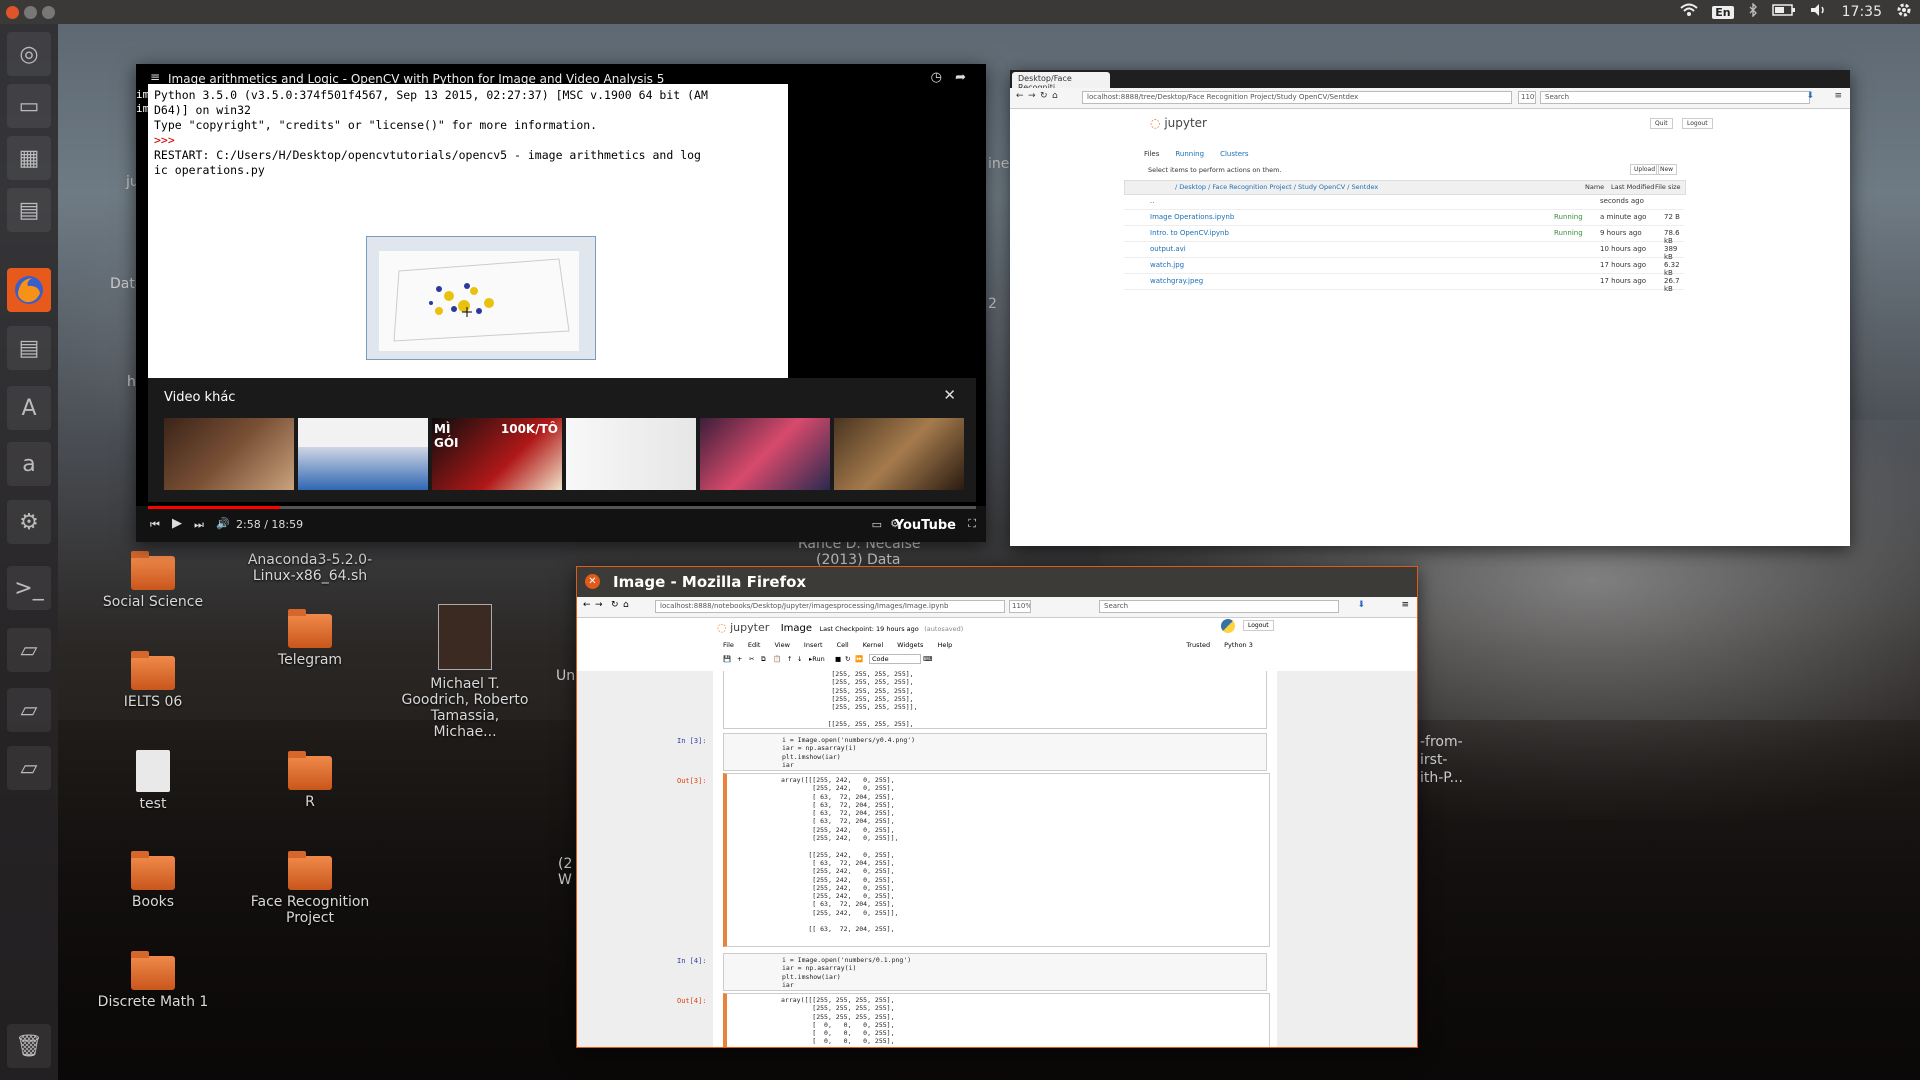  What do you see at coordinates (626, 605) in the screenshot?
I see `home-icon: ⌂` at bounding box center [626, 605].